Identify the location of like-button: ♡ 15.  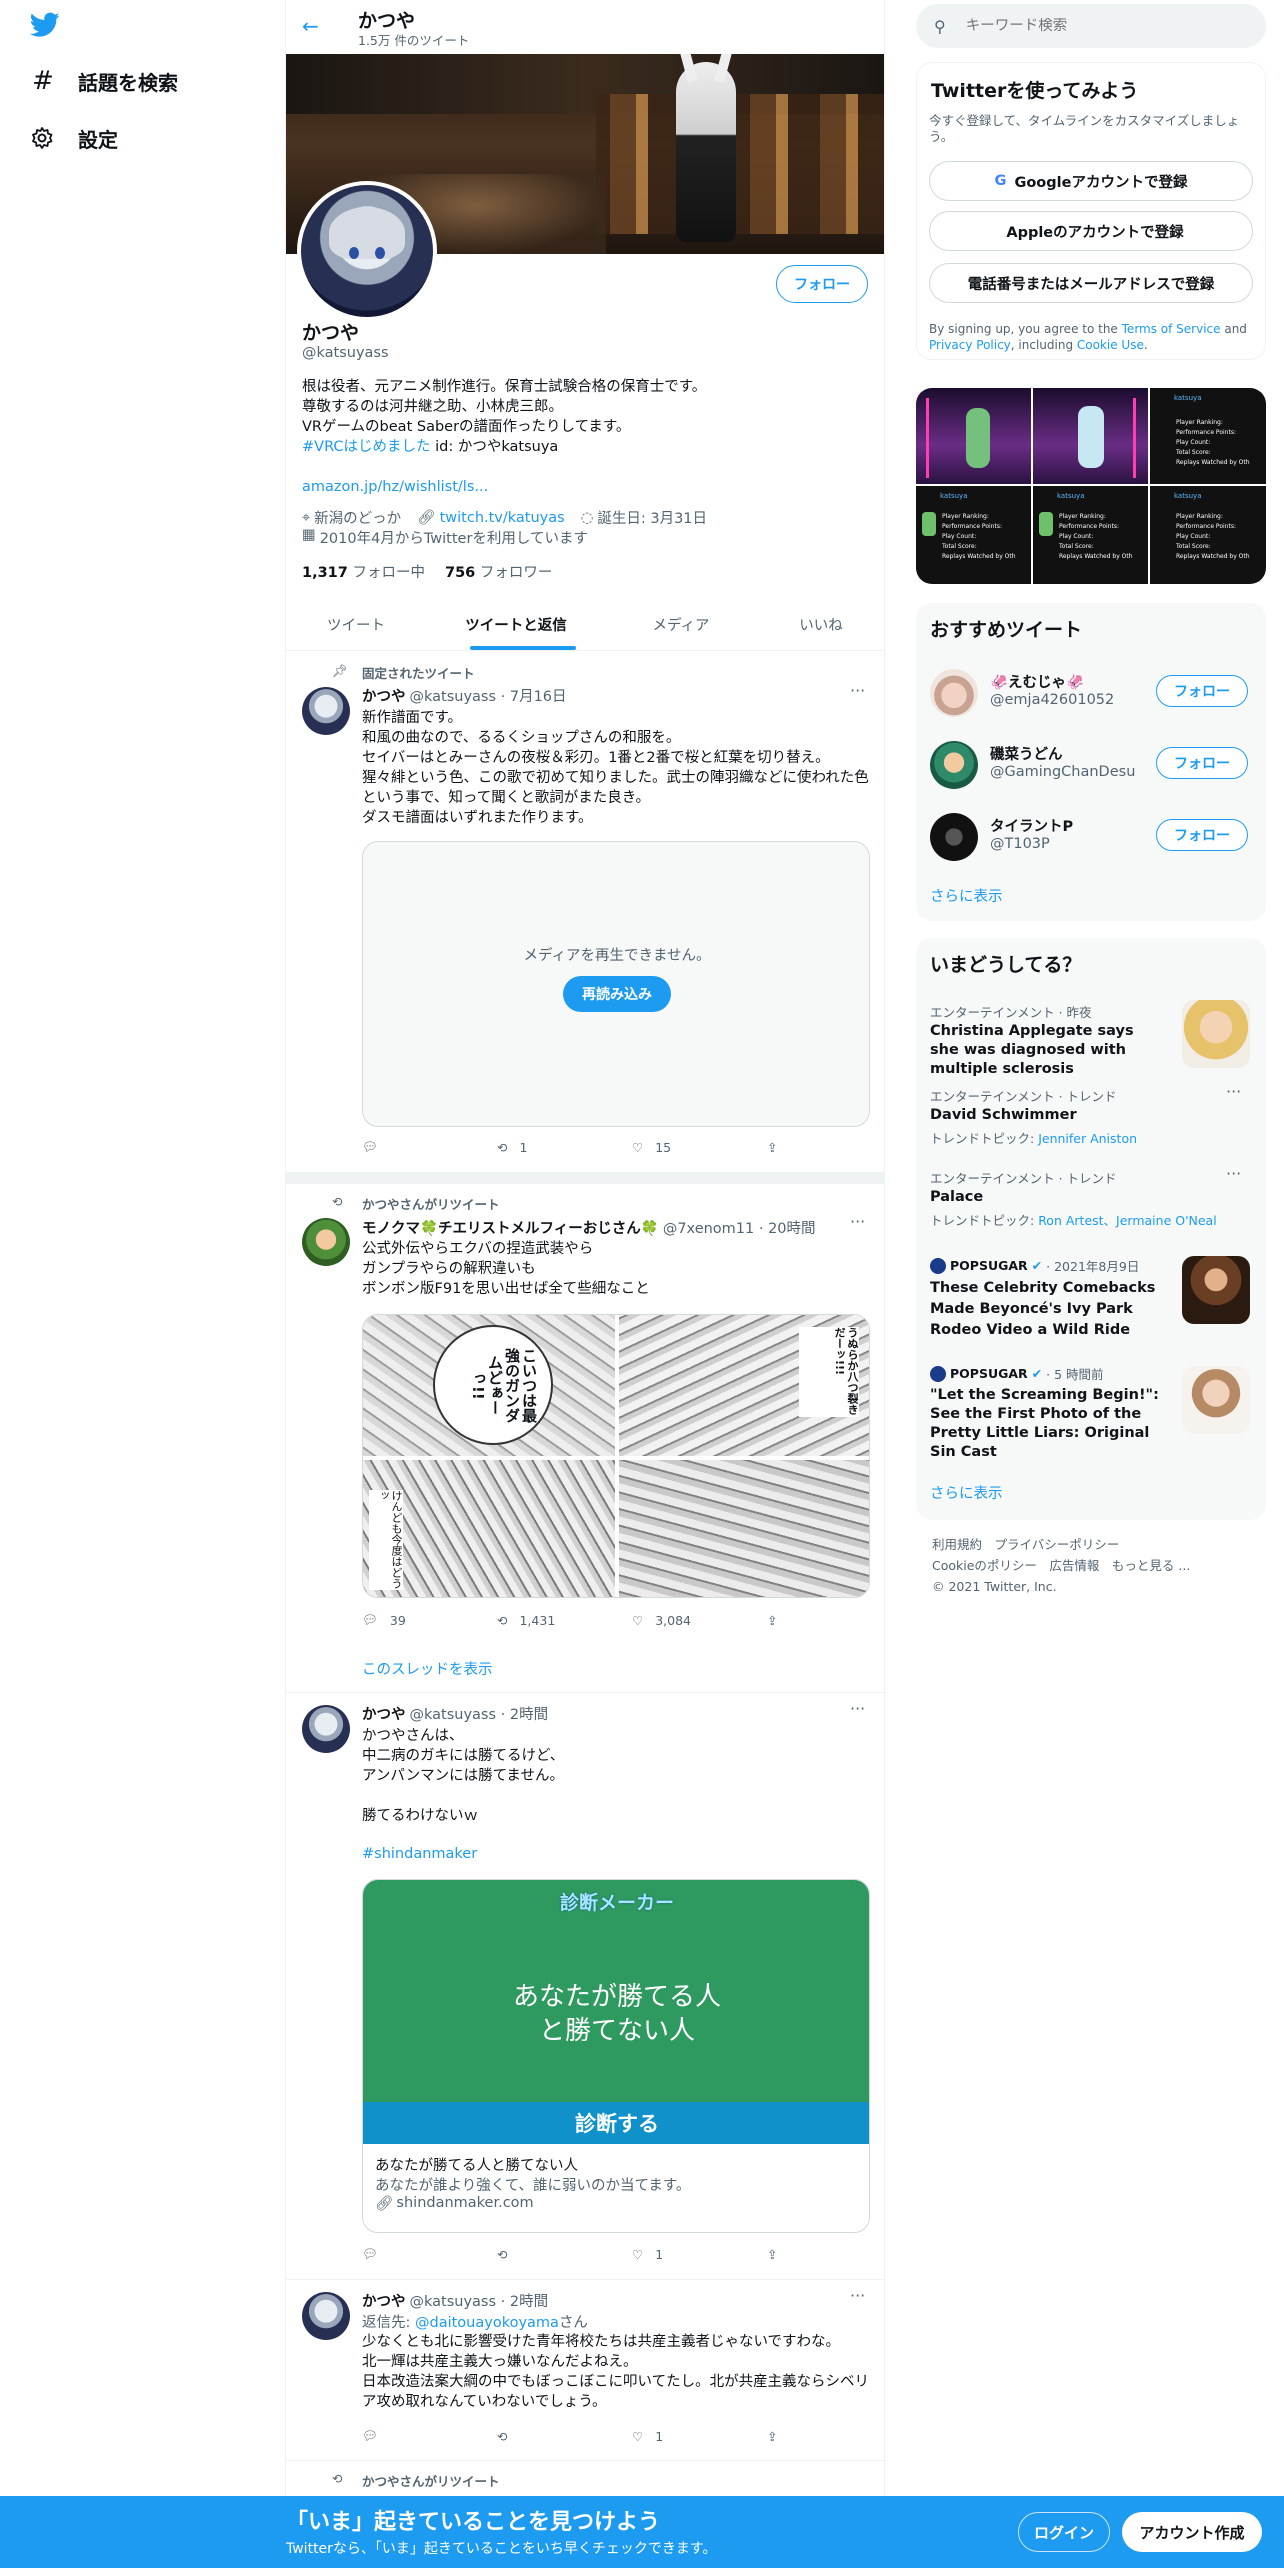
(699, 1147).